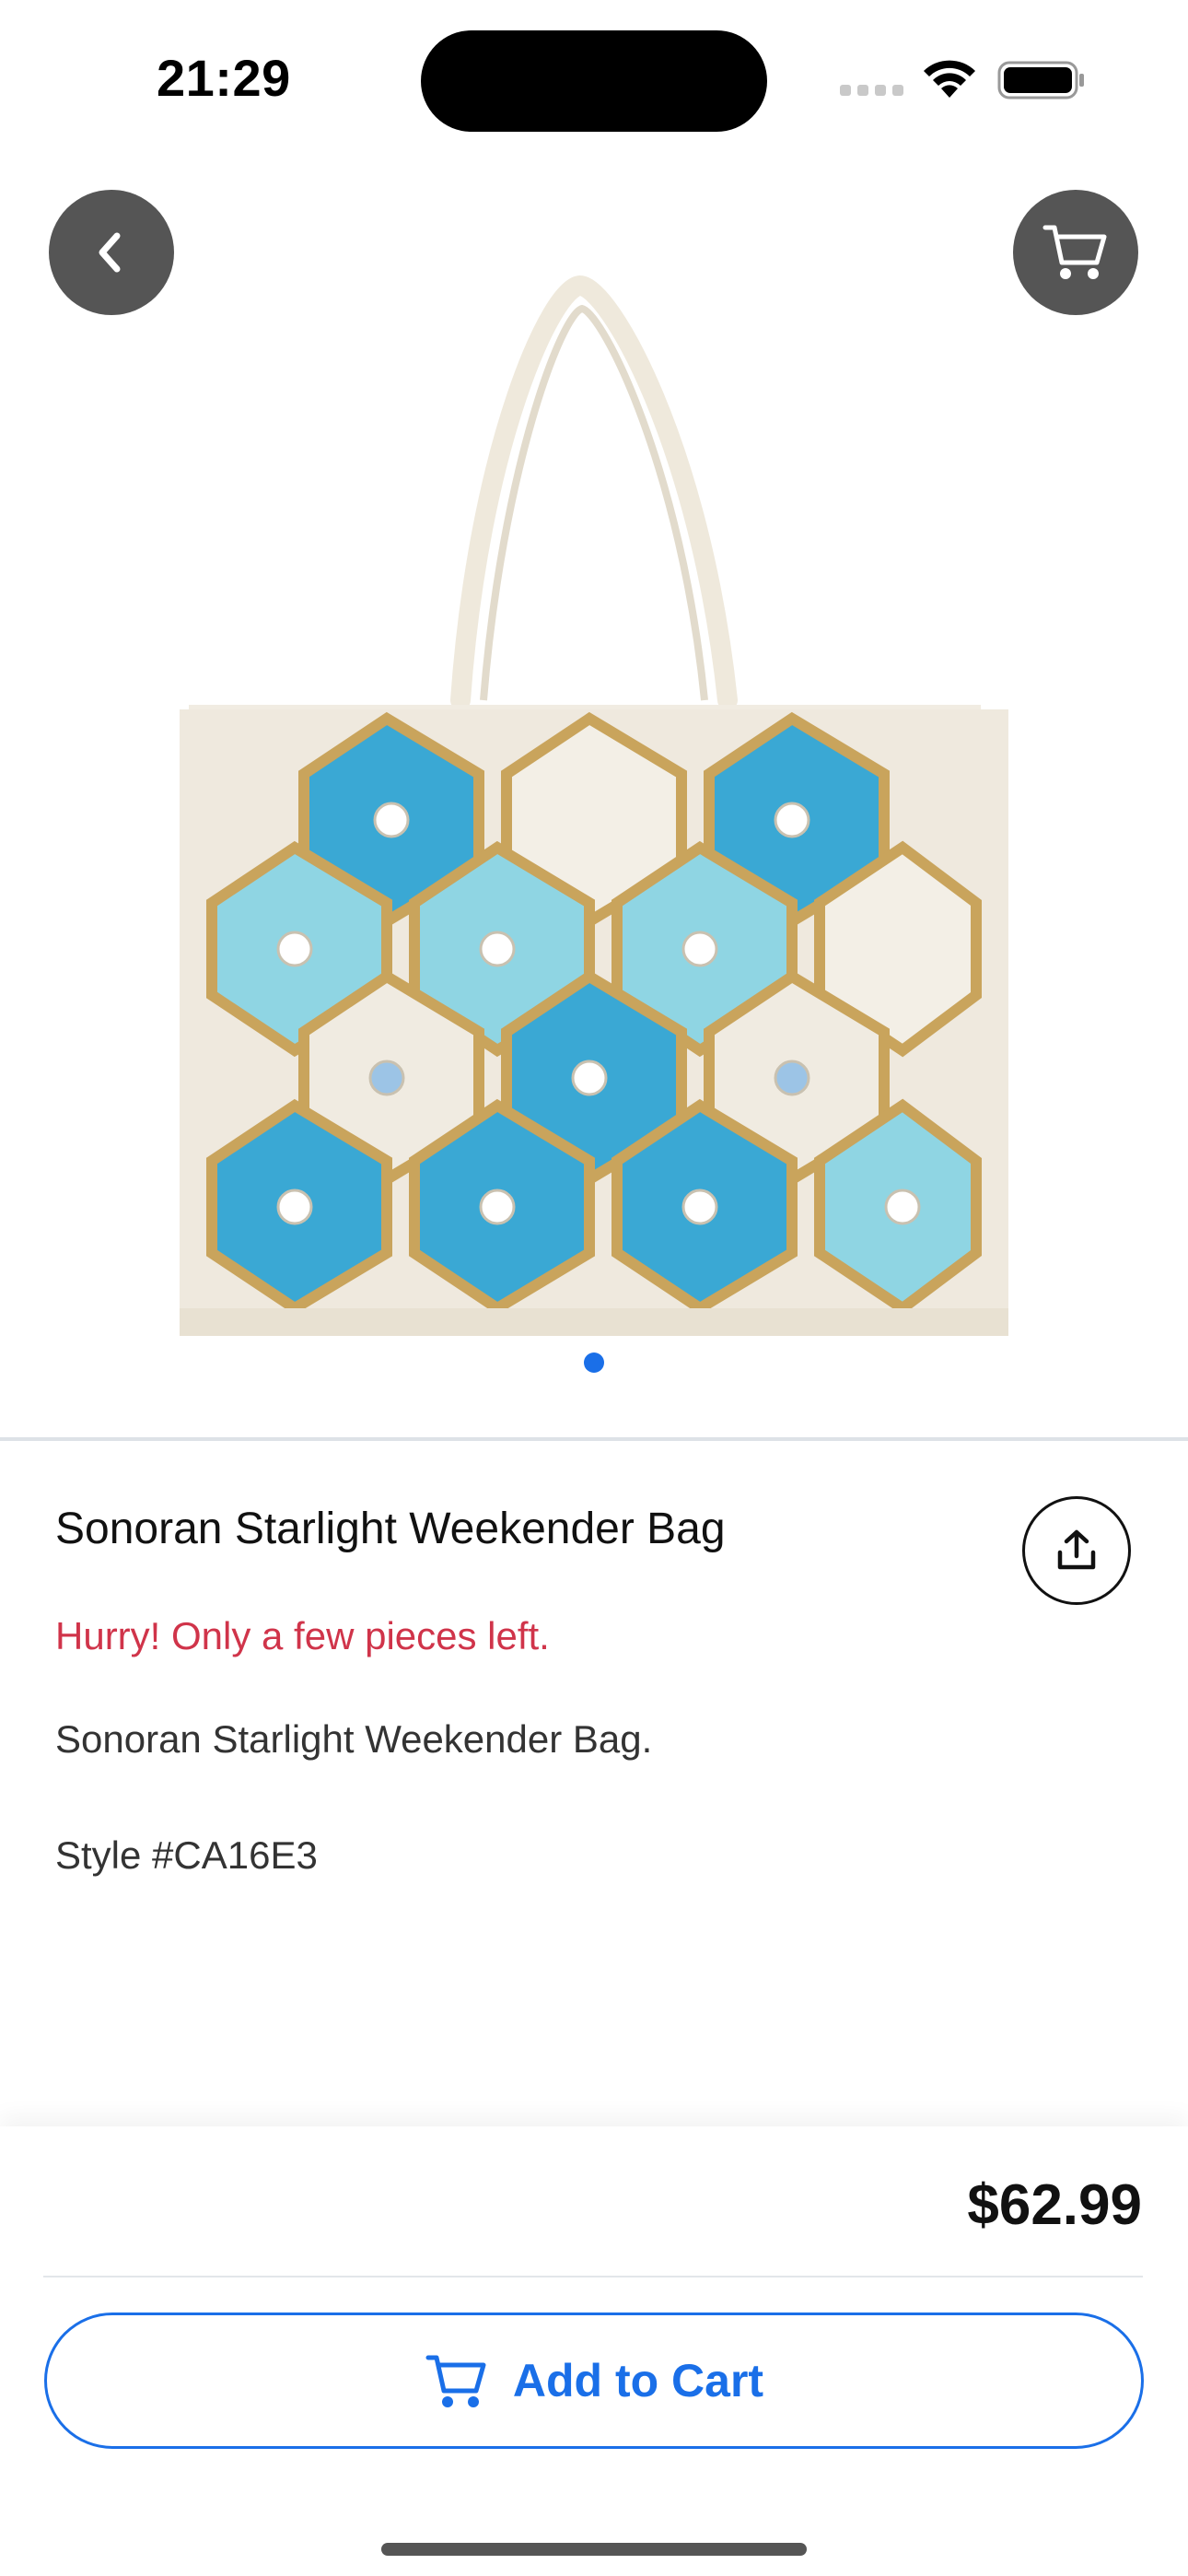 The width and height of the screenshot is (1188, 2576). Describe the element at coordinates (354, 1739) in the screenshot. I see `product-description: Sonoran Starlight Weekender Bag.` at that location.